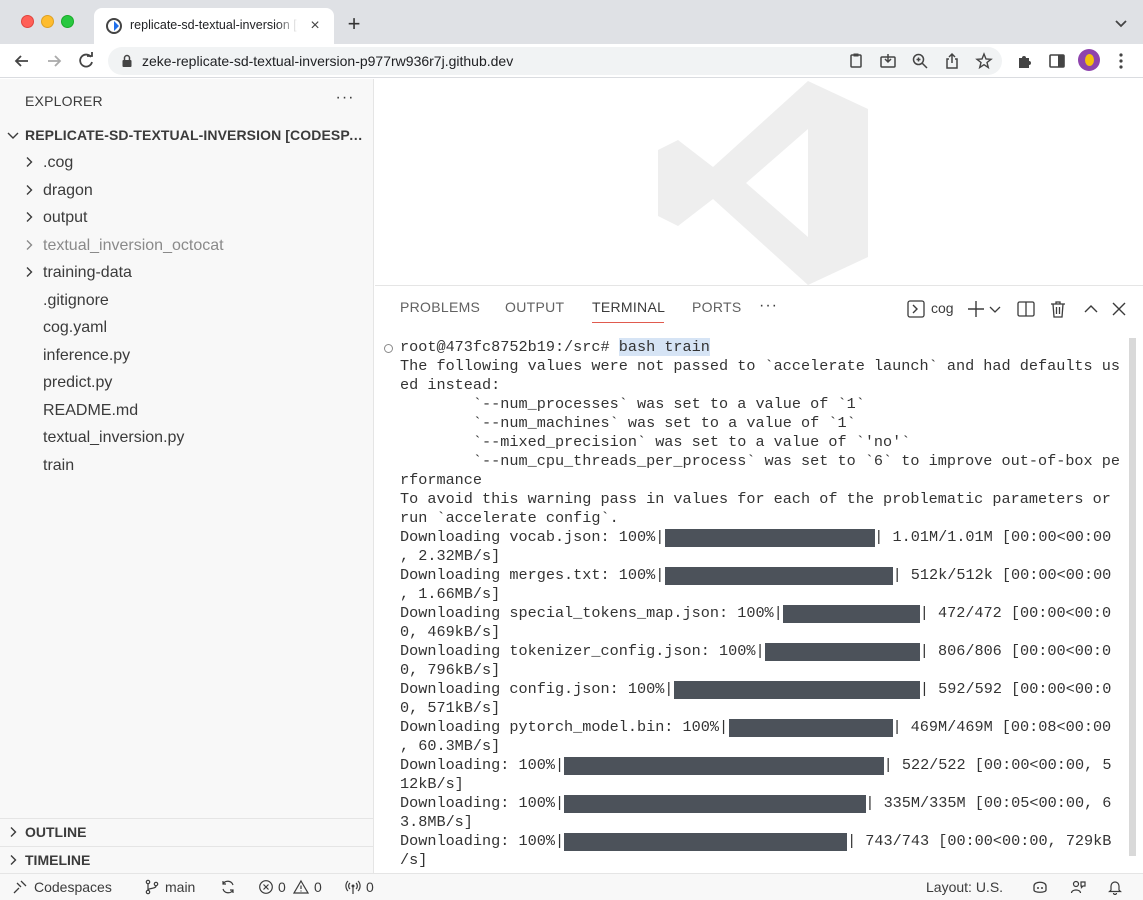 The width and height of the screenshot is (1143, 900). Describe the element at coordinates (628, 307) in the screenshot. I see `tab-terminal: TERMINAL` at that location.